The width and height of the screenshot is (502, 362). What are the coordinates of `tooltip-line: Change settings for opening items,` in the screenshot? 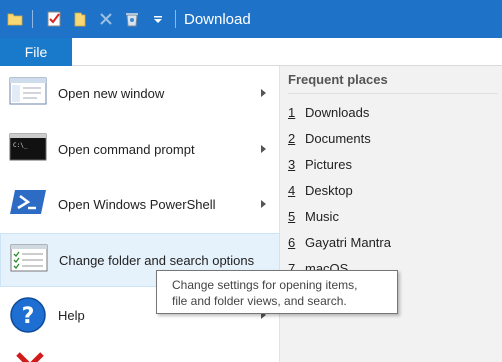 It's located at (265, 285).